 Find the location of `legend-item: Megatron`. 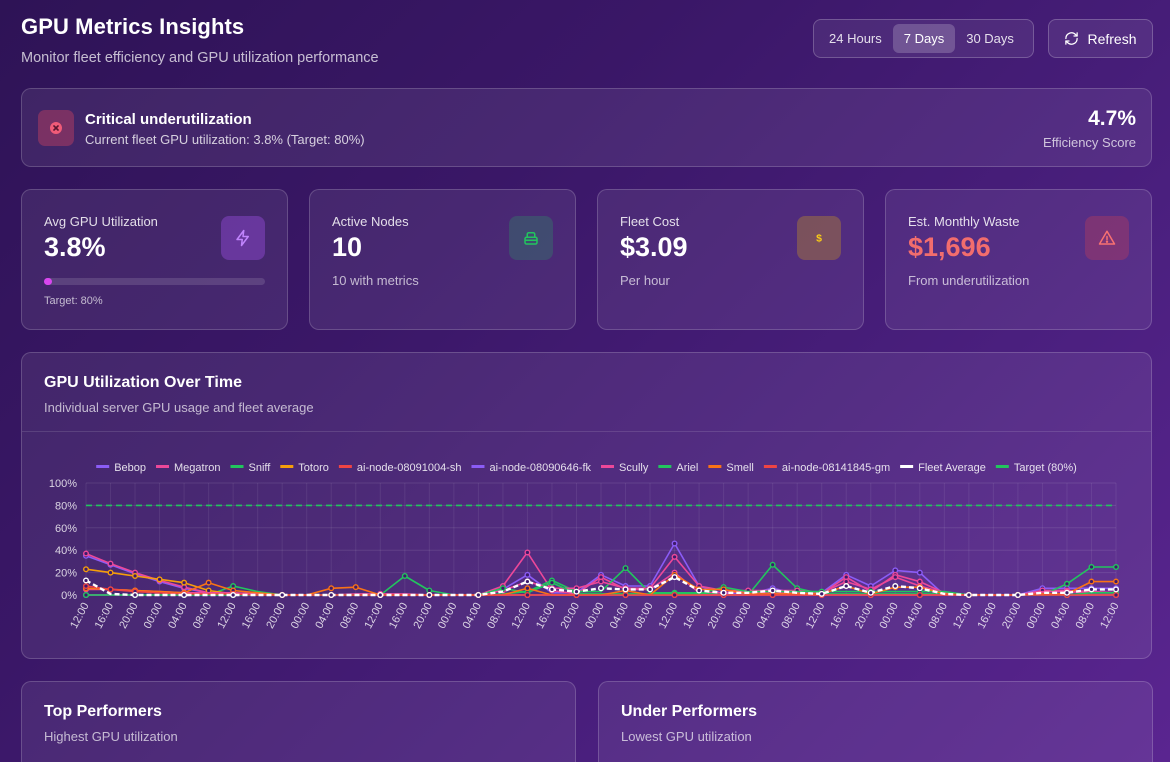

legend-item: Megatron is located at coordinates (188, 468).